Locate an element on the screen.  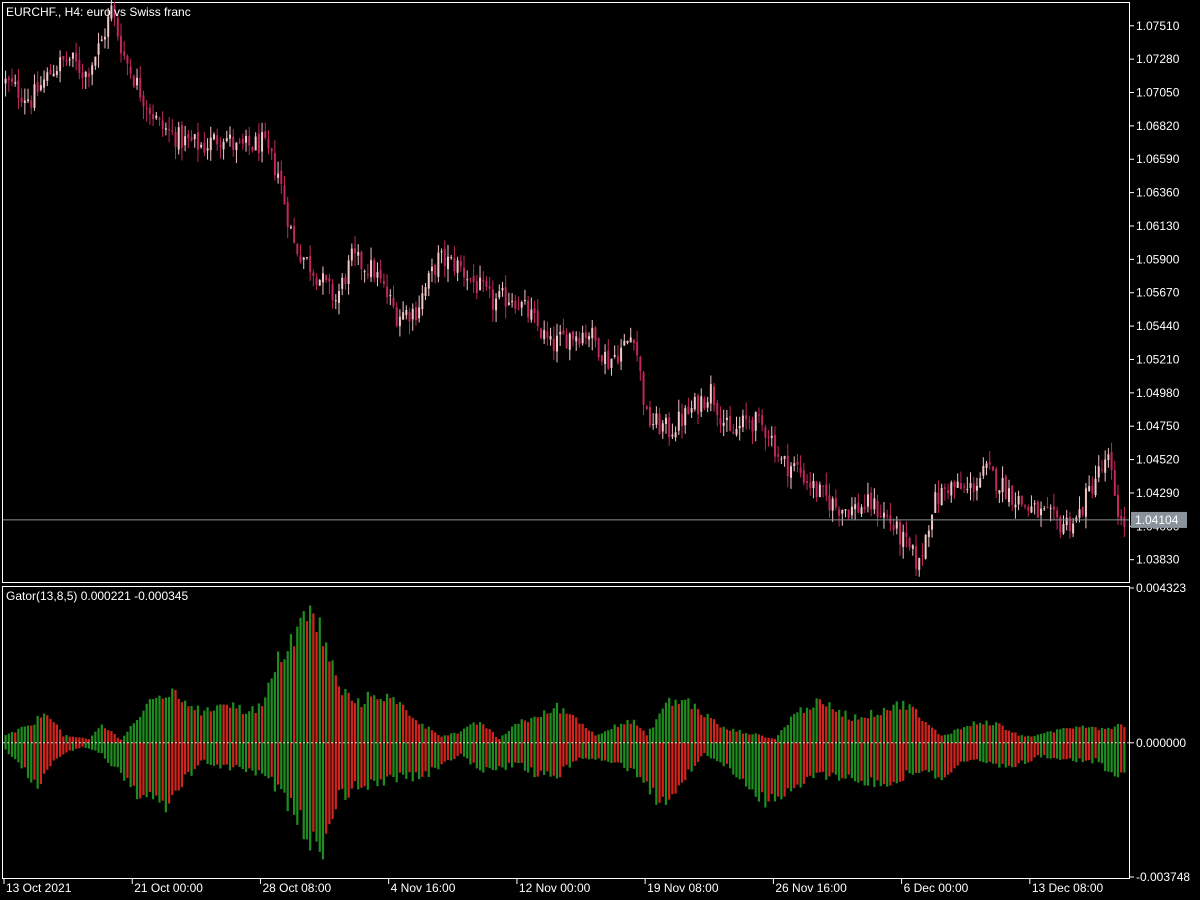
symbol-title: EURCHF., H4: euro vs Swiss franc is located at coordinates (98, 12).